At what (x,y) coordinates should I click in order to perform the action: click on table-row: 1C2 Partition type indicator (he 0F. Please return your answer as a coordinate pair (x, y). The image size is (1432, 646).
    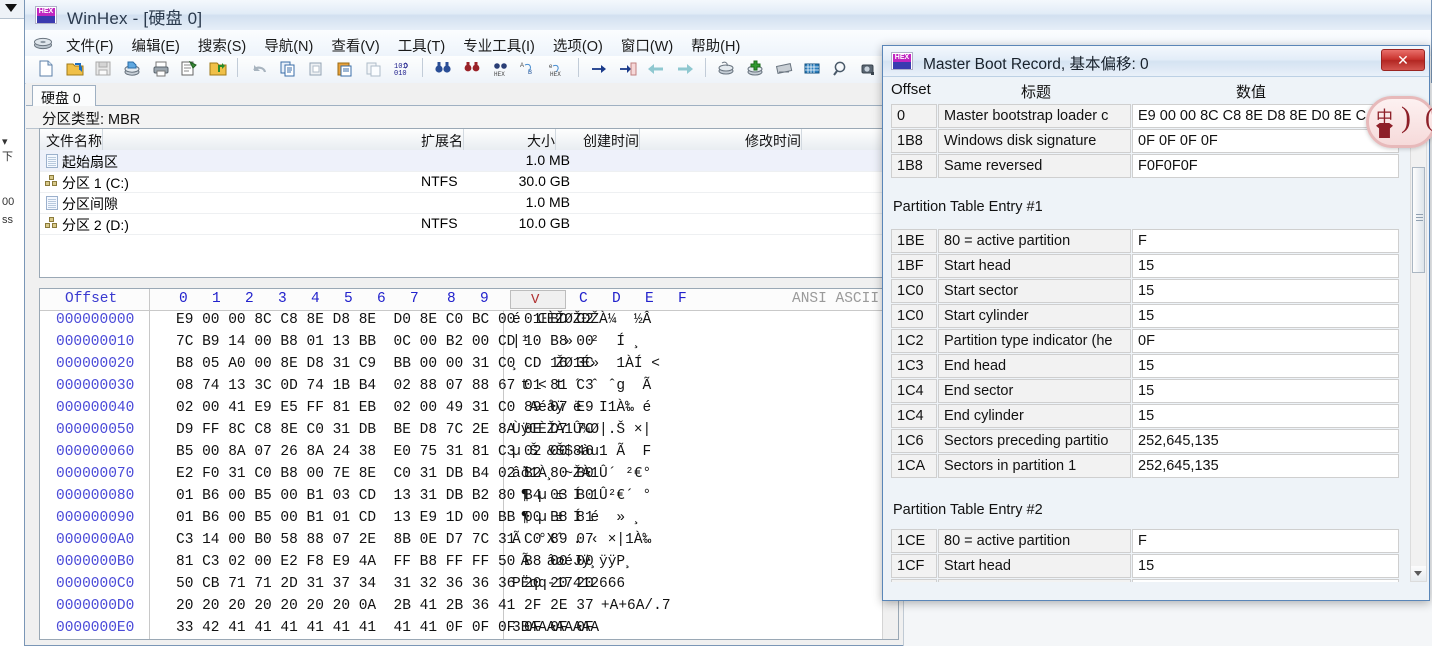
    Looking at the image, I should click on (1145, 341).